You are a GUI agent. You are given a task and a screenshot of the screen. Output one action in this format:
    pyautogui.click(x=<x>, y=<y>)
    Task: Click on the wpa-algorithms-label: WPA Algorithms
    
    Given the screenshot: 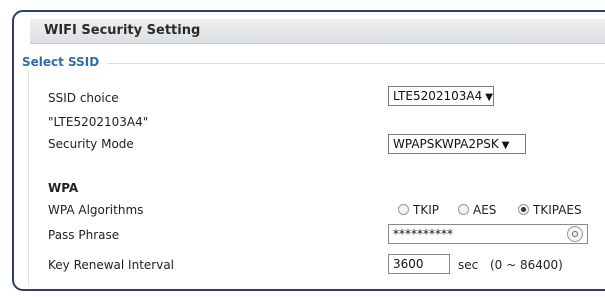 What is the action you would take?
    pyautogui.click(x=96, y=210)
    